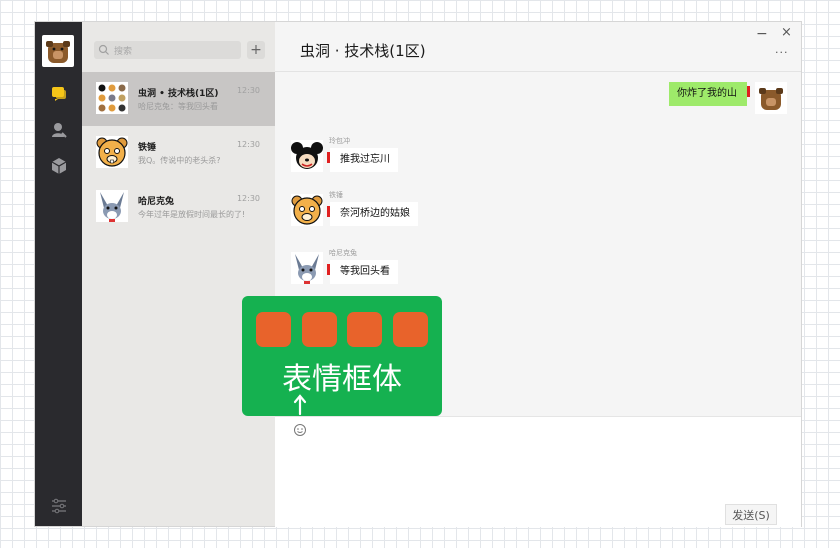 The width and height of the screenshot is (840, 548). What do you see at coordinates (336, 195) in the screenshot?
I see `message-sender: 铁锤` at bounding box center [336, 195].